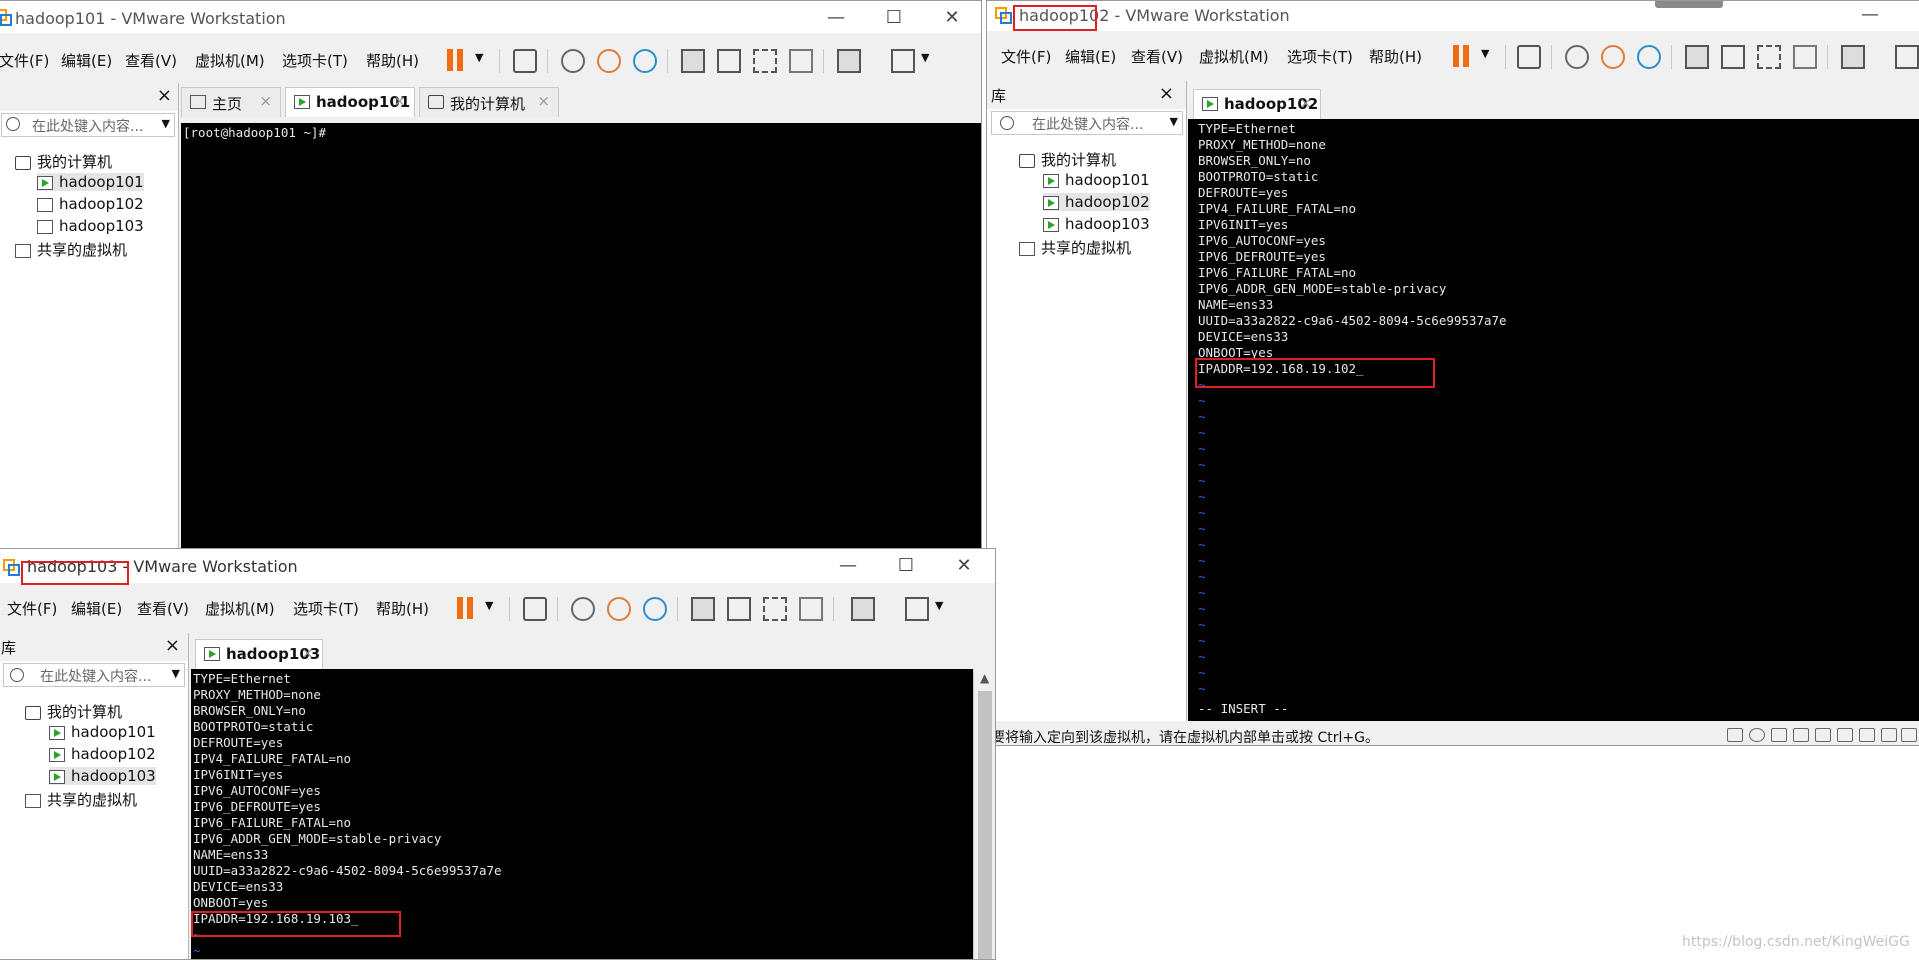  Describe the element at coordinates (489, 102) in the screenshot. I see `tab-my-computer: 我的计算机 ×` at that location.